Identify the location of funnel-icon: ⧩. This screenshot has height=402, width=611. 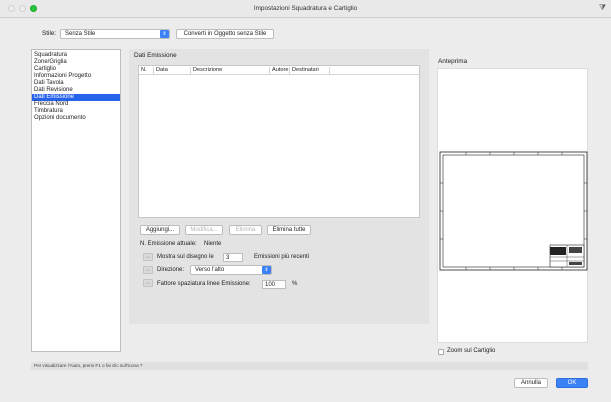
(602, 8).